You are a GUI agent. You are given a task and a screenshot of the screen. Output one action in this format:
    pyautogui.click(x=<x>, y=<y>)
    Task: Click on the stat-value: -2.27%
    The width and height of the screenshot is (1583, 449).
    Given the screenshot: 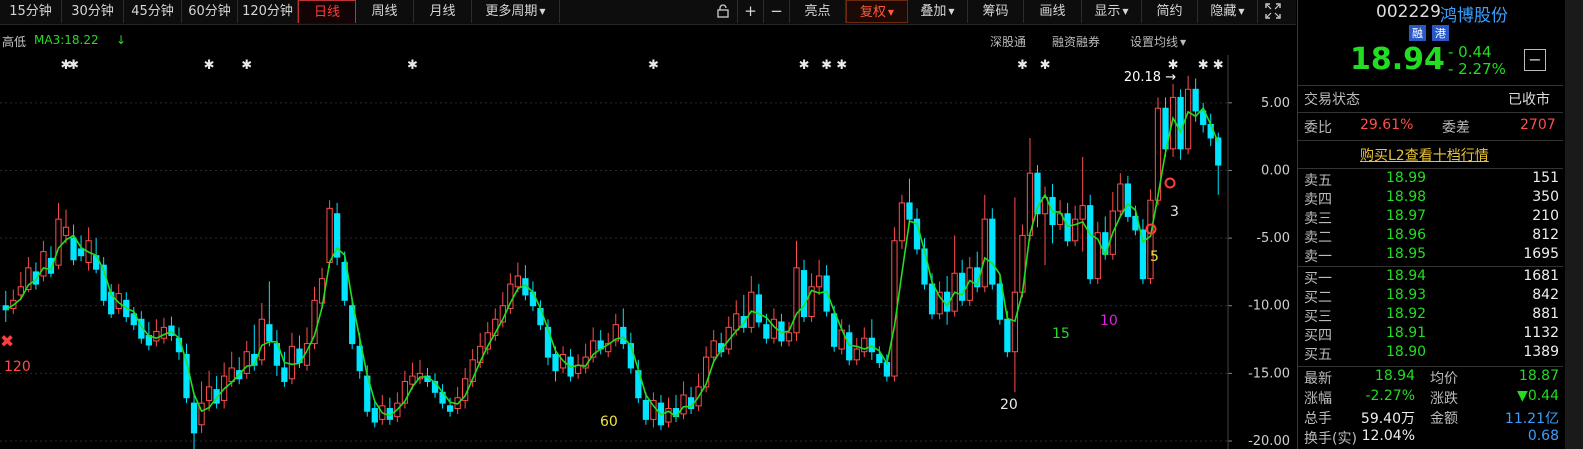 What is the action you would take?
    pyautogui.click(x=1390, y=396)
    